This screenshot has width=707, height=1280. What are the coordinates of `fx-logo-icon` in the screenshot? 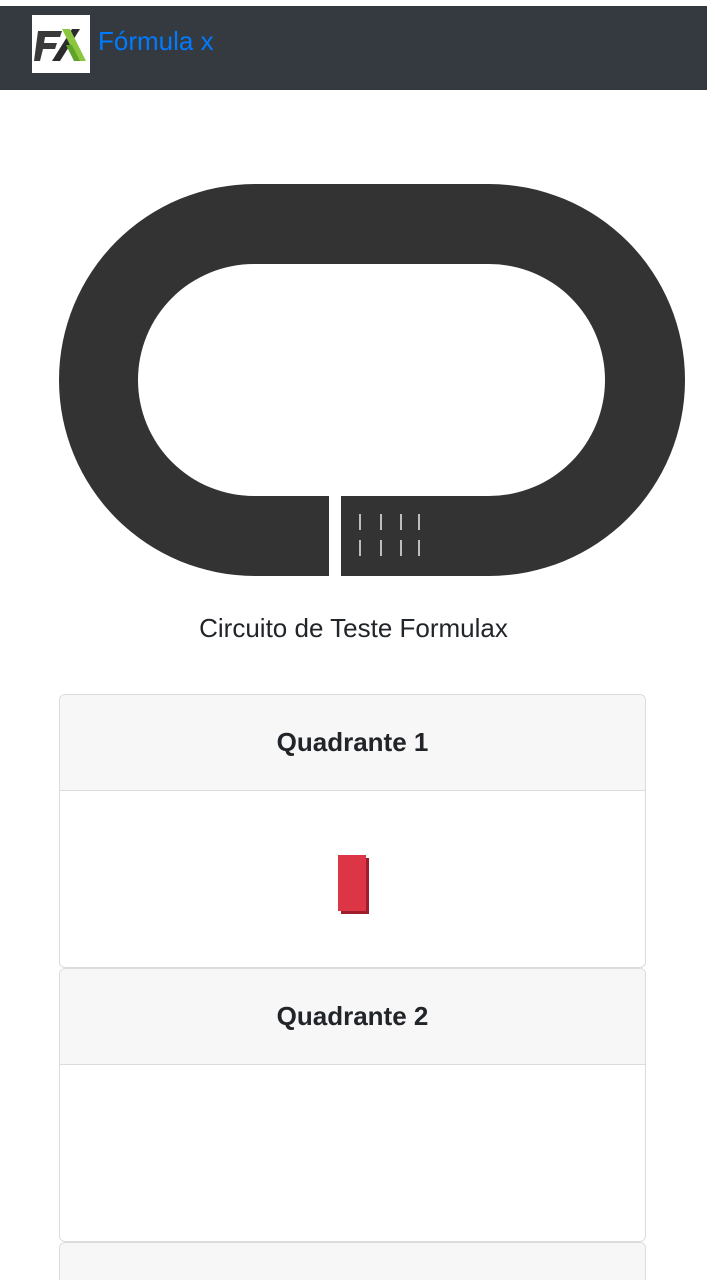 It's located at (61, 44).